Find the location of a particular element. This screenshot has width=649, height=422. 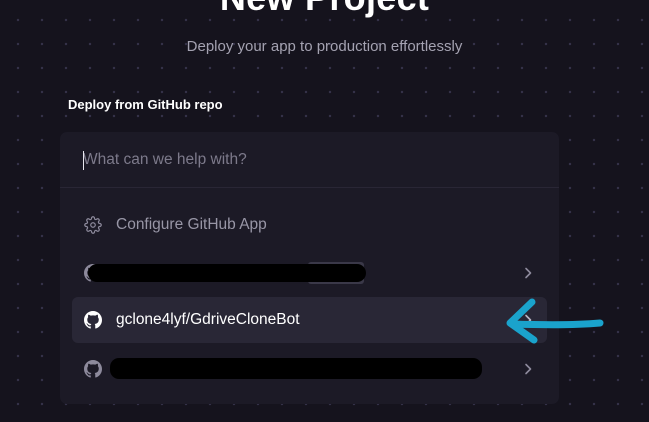

repo-item-selected: gclone4lyf/GdriveCloneBot is located at coordinates (309, 320).